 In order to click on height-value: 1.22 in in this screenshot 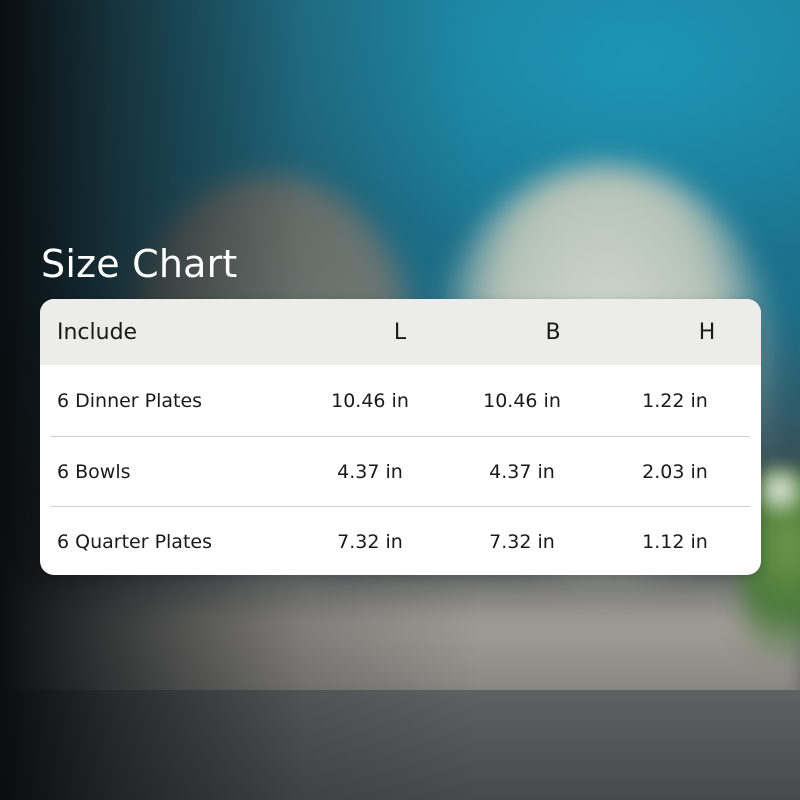, I will do `click(675, 401)`.